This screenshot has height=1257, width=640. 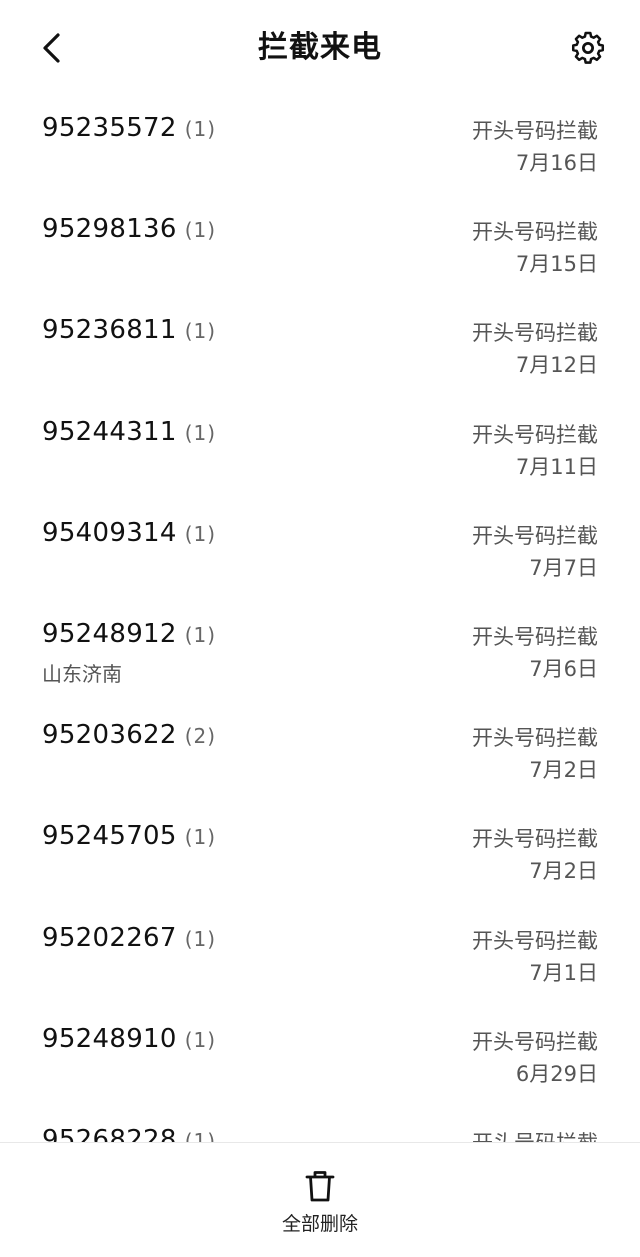 I want to click on call-date: 7月1日, so click(x=563, y=972).